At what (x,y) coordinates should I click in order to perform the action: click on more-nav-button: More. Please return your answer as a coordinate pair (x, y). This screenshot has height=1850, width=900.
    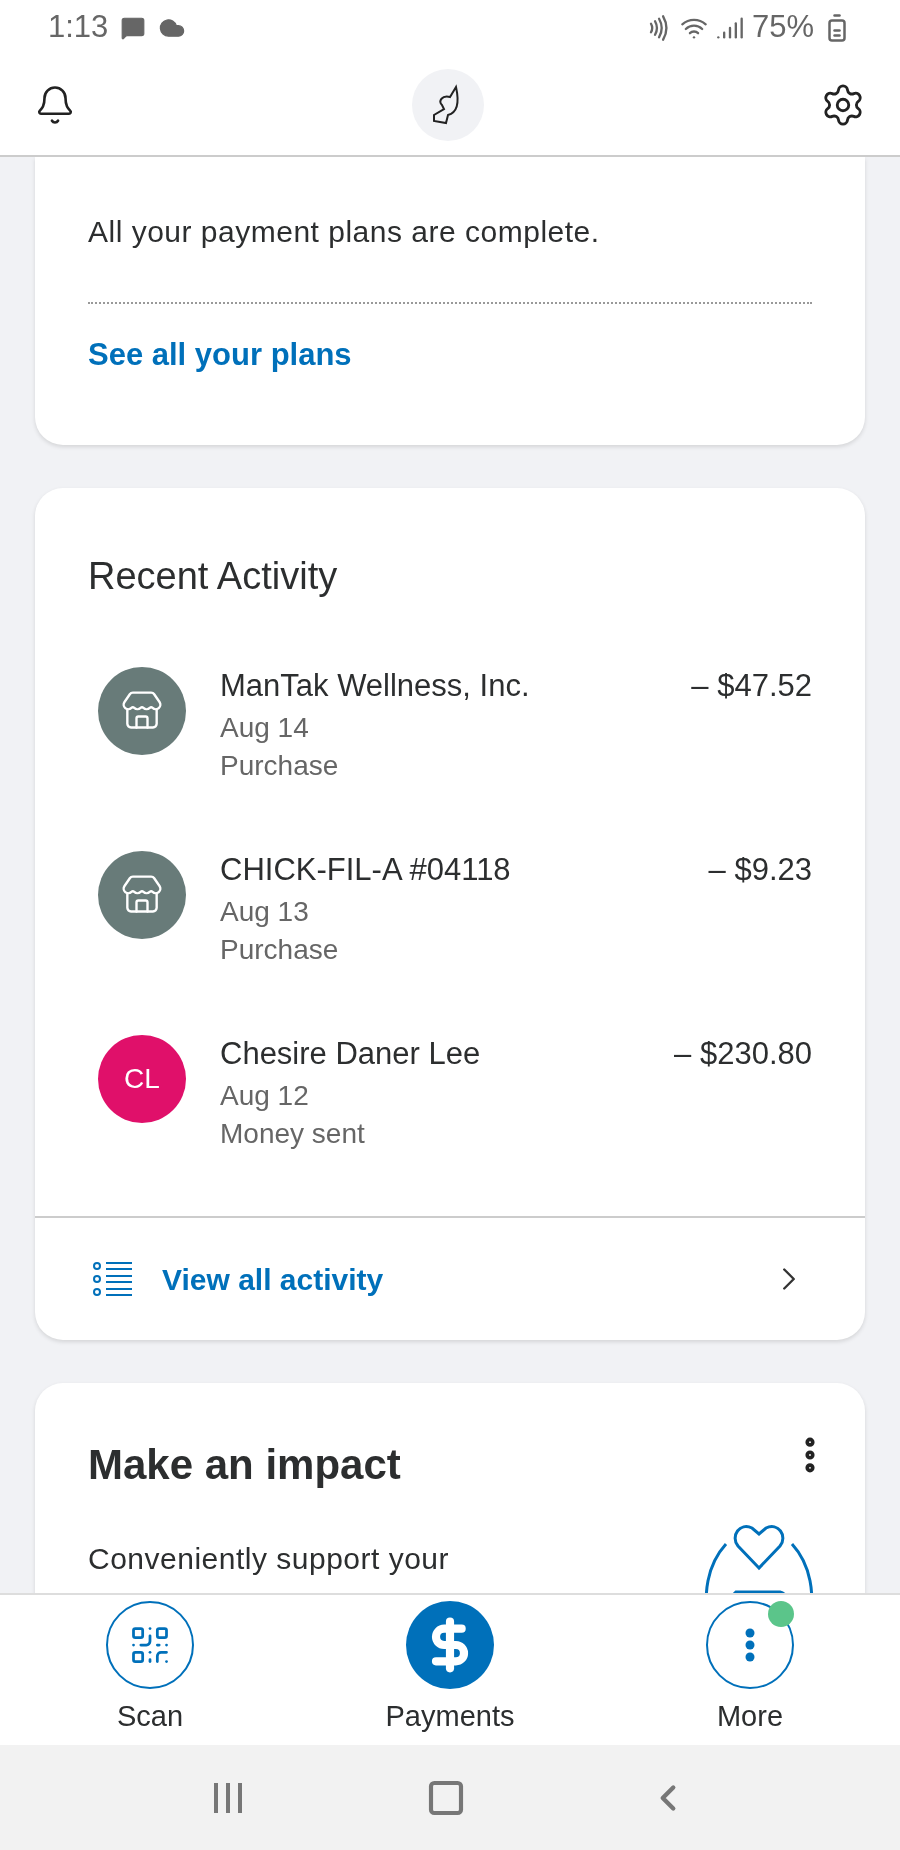
    Looking at the image, I should click on (750, 1670).